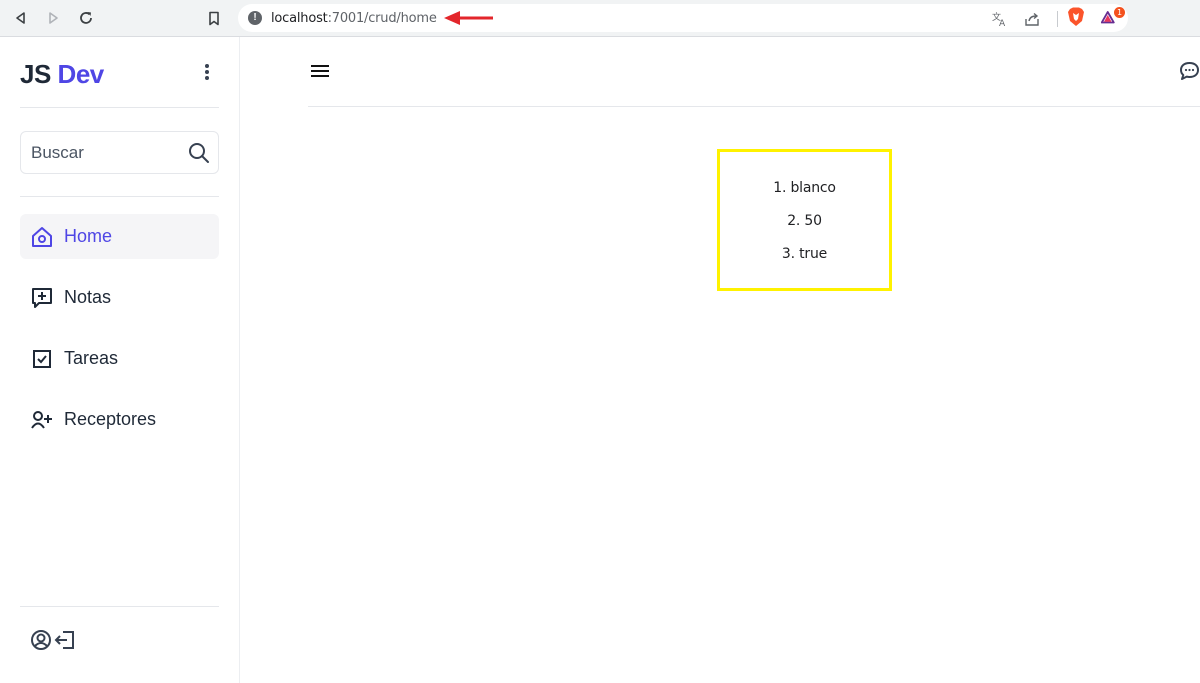 The height and width of the screenshot is (683, 1200). What do you see at coordinates (1076, 16) in the screenshot?
I see `brave-shield-icon` at bounding box center [1076, 16].